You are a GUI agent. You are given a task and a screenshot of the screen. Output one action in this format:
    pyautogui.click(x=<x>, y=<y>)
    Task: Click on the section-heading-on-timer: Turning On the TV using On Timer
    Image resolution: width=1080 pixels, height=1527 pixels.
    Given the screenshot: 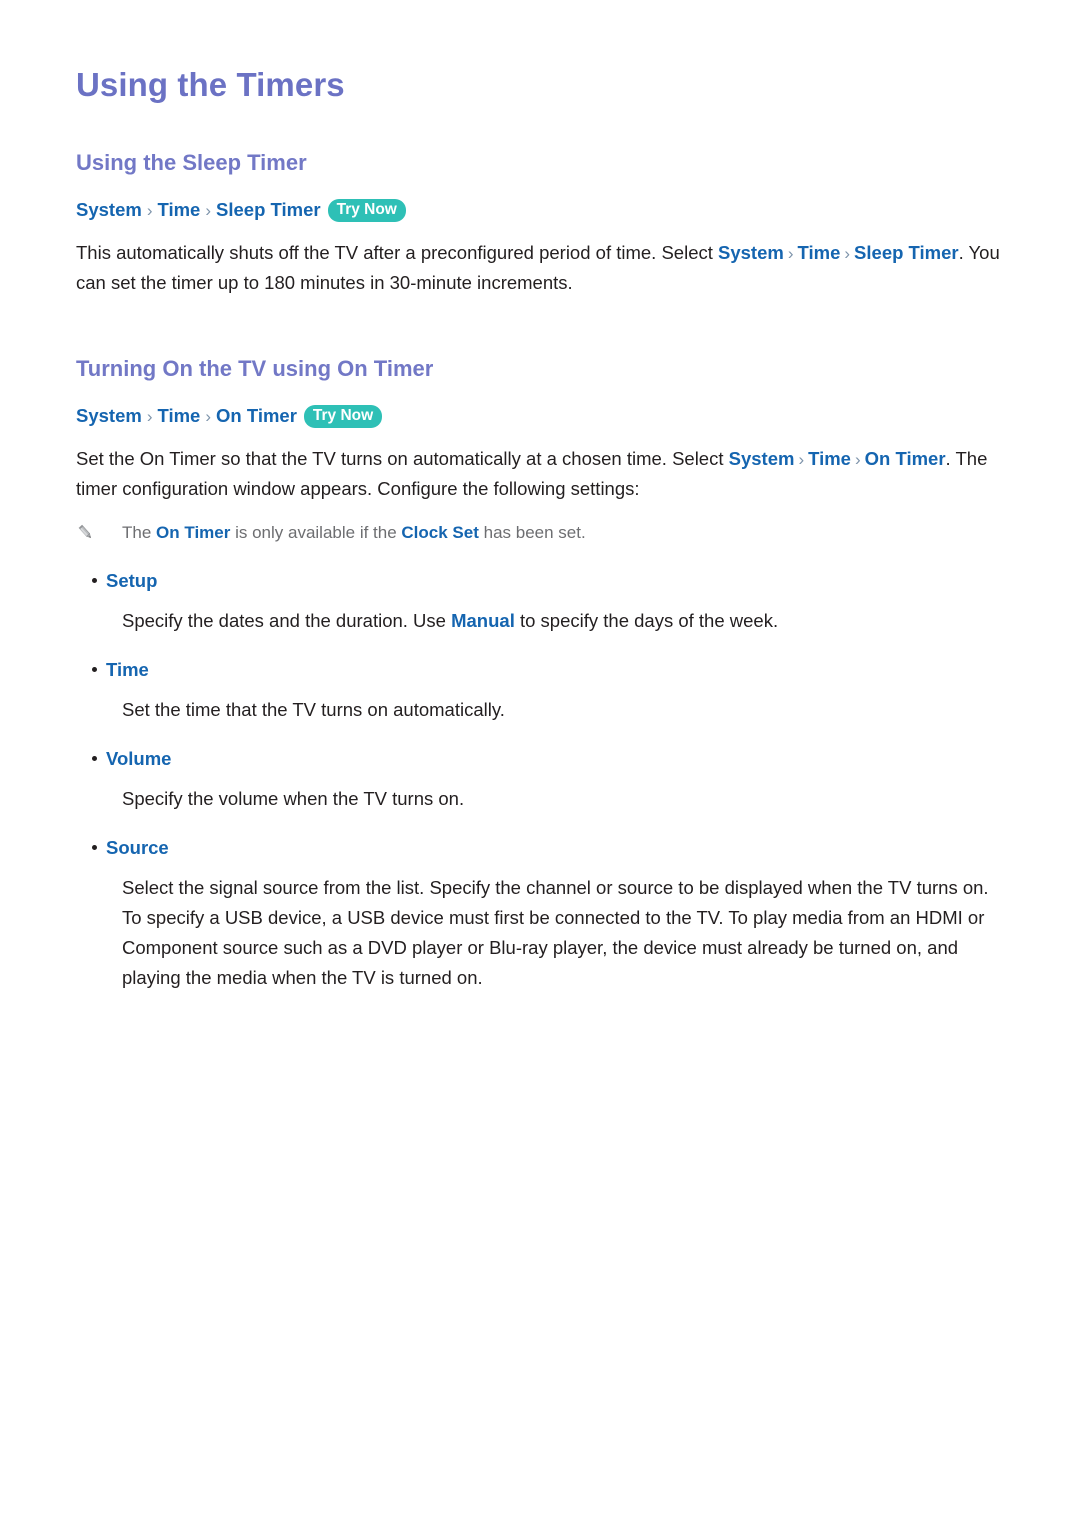 What is the action you would take?
    pyautogui.click(x=255, y=369)
    